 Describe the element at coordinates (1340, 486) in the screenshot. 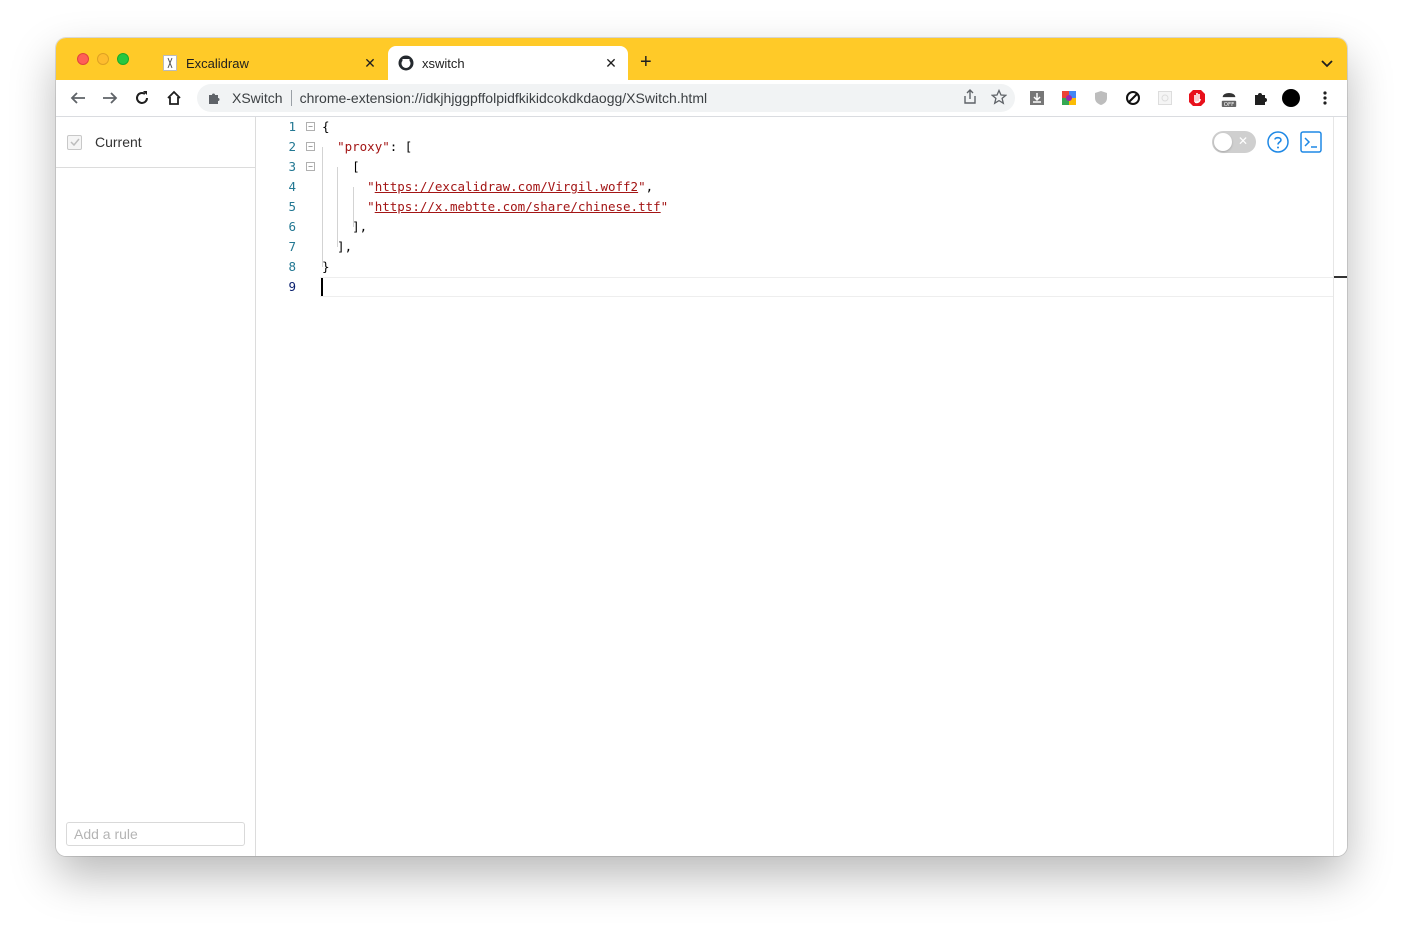

I see `editor-scrollbar` at that location.